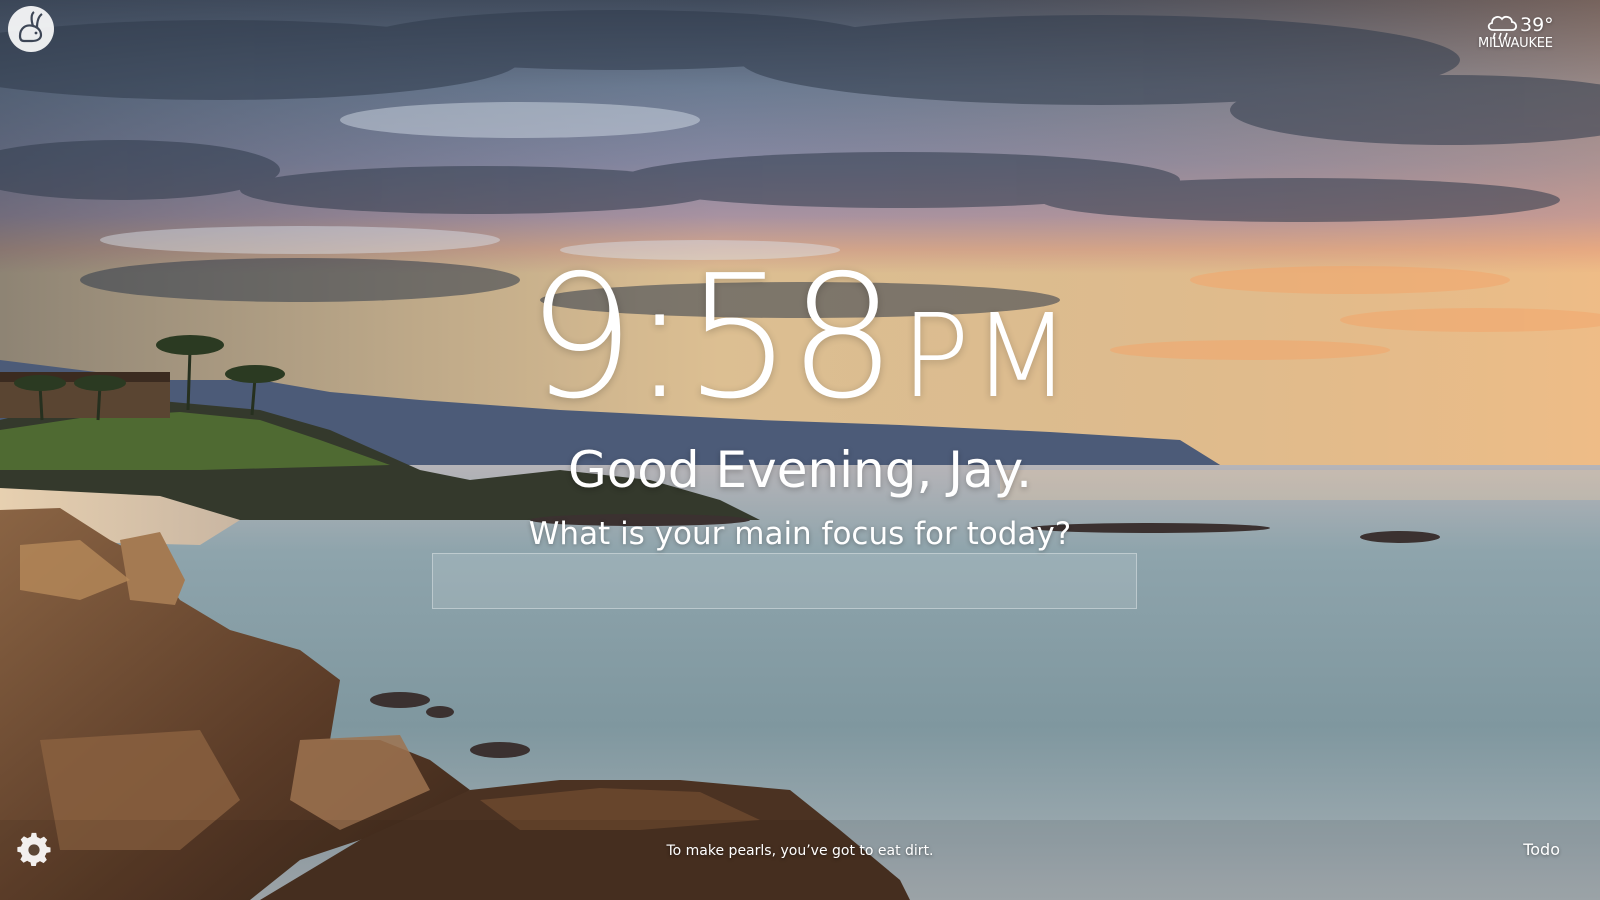 This screenshot has height=900, width=1600. What do you see at coordinates (1517, 32) in the screenshot?
I see `weather-widget: 39° MILWAUKEE` at bounding box center [1517, 32].